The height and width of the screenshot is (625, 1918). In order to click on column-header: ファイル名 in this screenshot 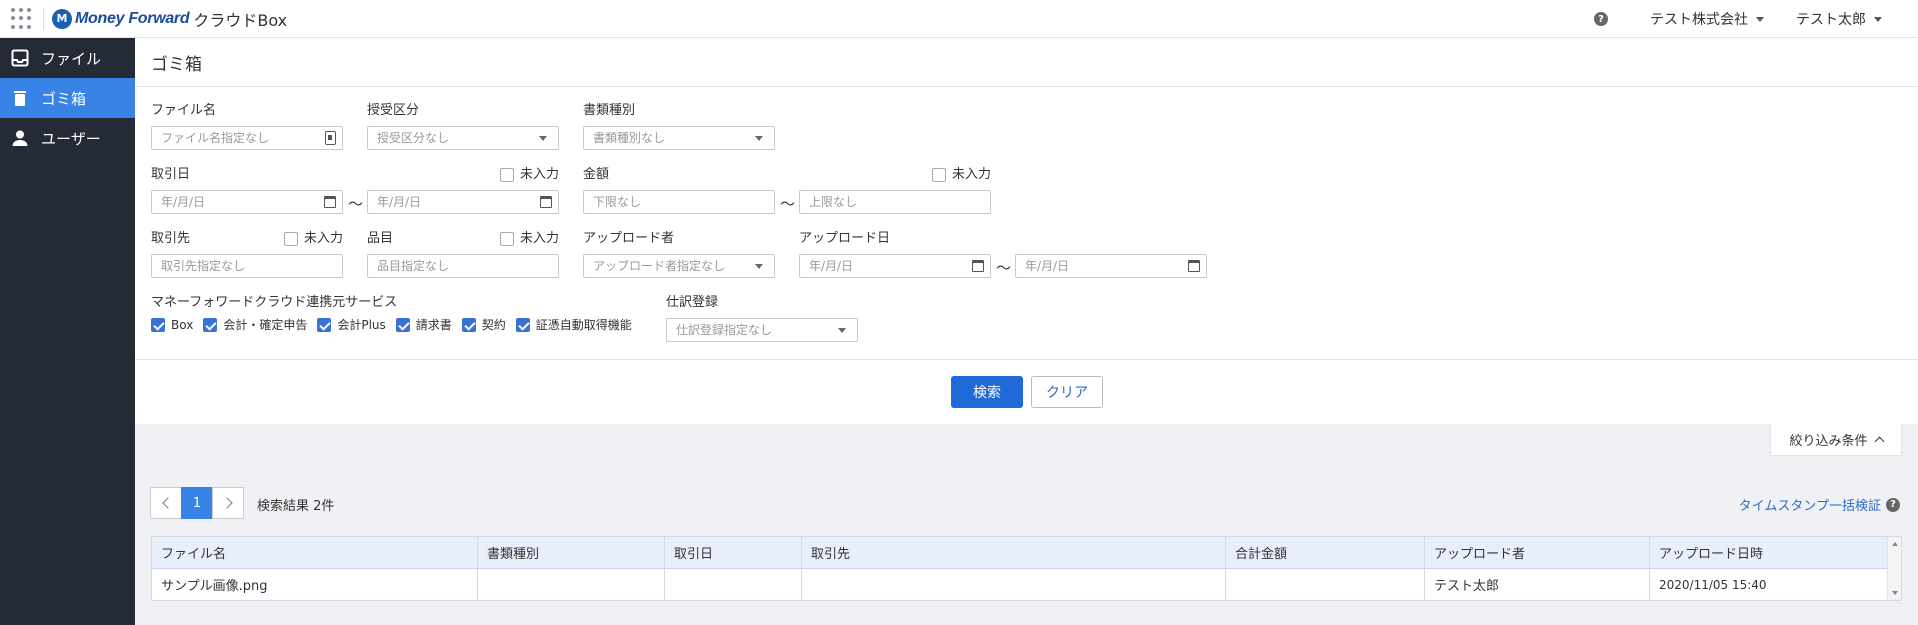, I will do `click(315, 552)`.